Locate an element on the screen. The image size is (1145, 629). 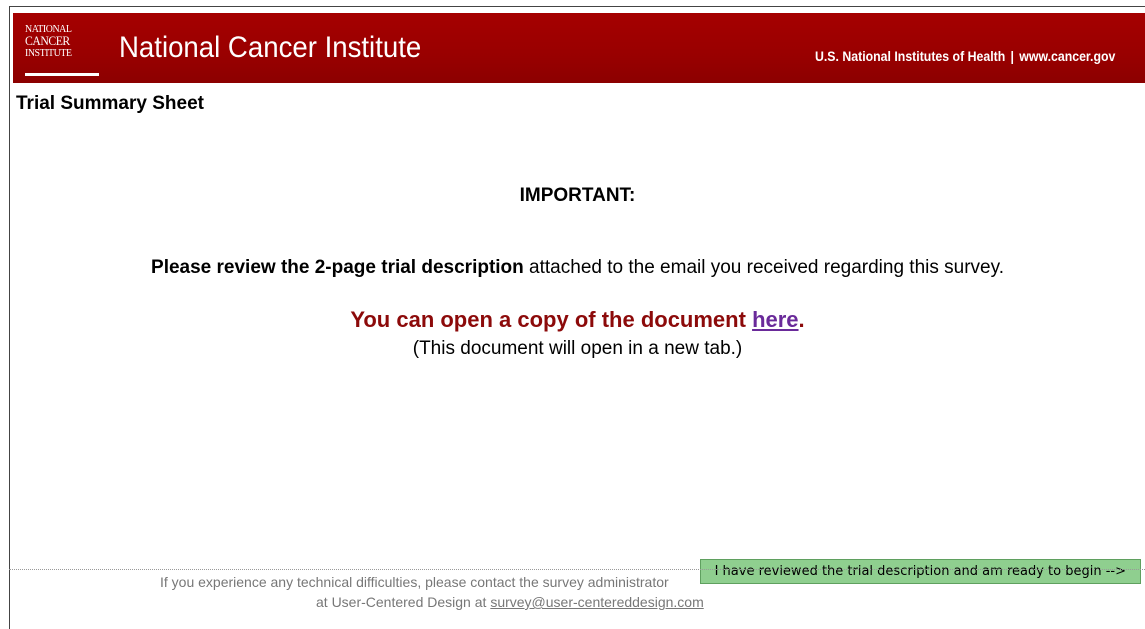
open-document-text: You can open a copy of the document is located at coordinates (551, 319).